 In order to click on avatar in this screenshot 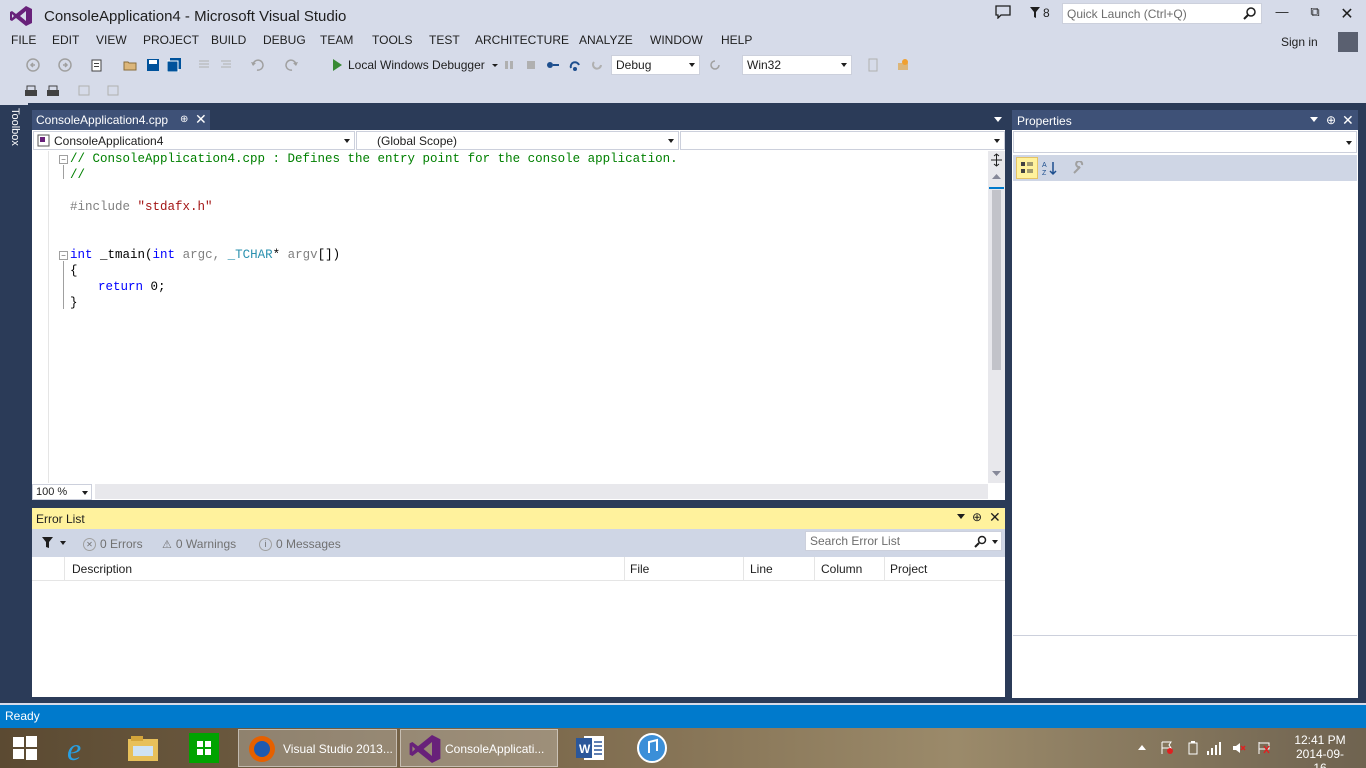, I will do `click(1348, 42)`.